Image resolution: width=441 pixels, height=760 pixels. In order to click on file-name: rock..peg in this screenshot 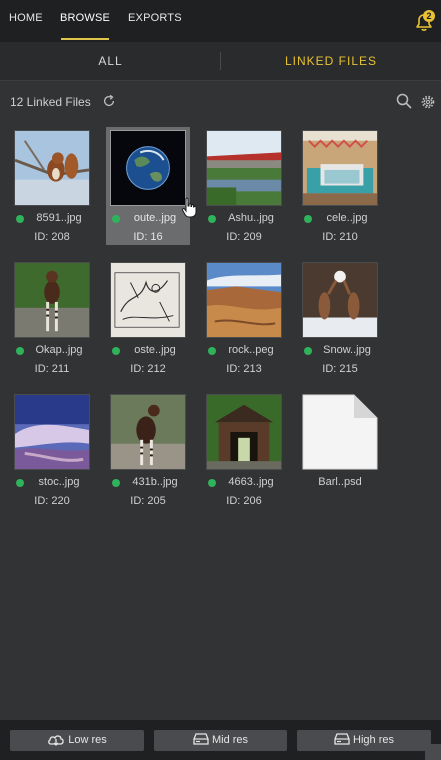, I will do `click(251, 350)`.